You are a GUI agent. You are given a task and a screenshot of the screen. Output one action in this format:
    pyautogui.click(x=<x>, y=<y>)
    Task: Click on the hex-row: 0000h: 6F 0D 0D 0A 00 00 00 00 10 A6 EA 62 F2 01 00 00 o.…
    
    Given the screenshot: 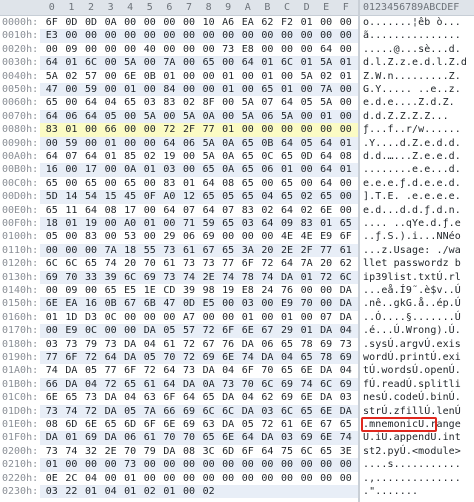 What is the action you would take?
    pyautogui.click(x=237, y=22)
    